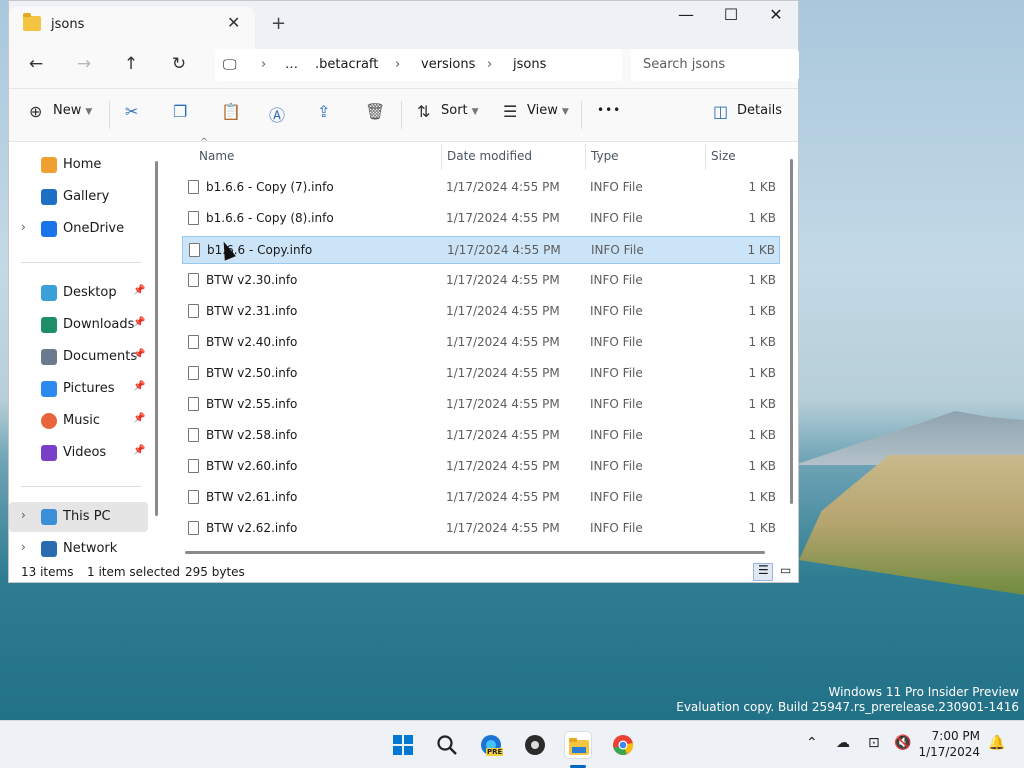  Describe the element at coordinates (791, 331) in the screenshot. I see `file-list-vertical-scrollbar` at that location.